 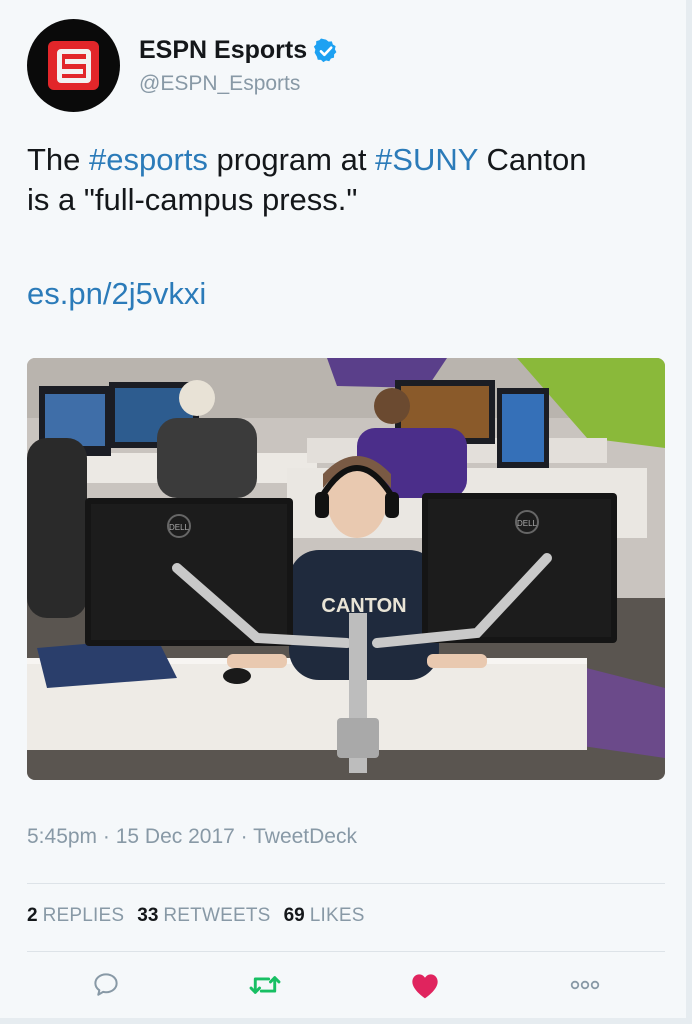 I want to click on display-name: ESPN Esports, so click(x=239, y=50).